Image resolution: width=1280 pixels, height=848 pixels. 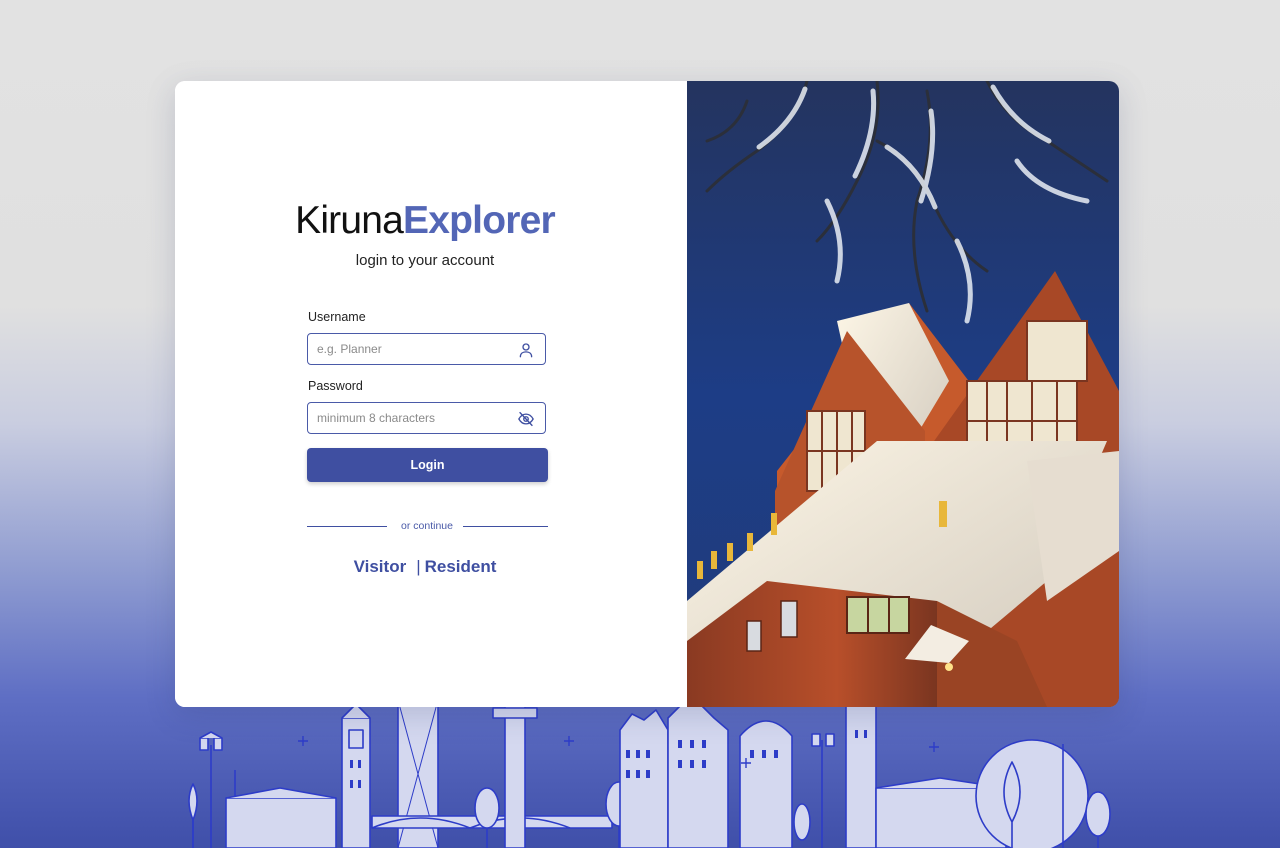 I want to click on password-input, so click(x=412, y=418).